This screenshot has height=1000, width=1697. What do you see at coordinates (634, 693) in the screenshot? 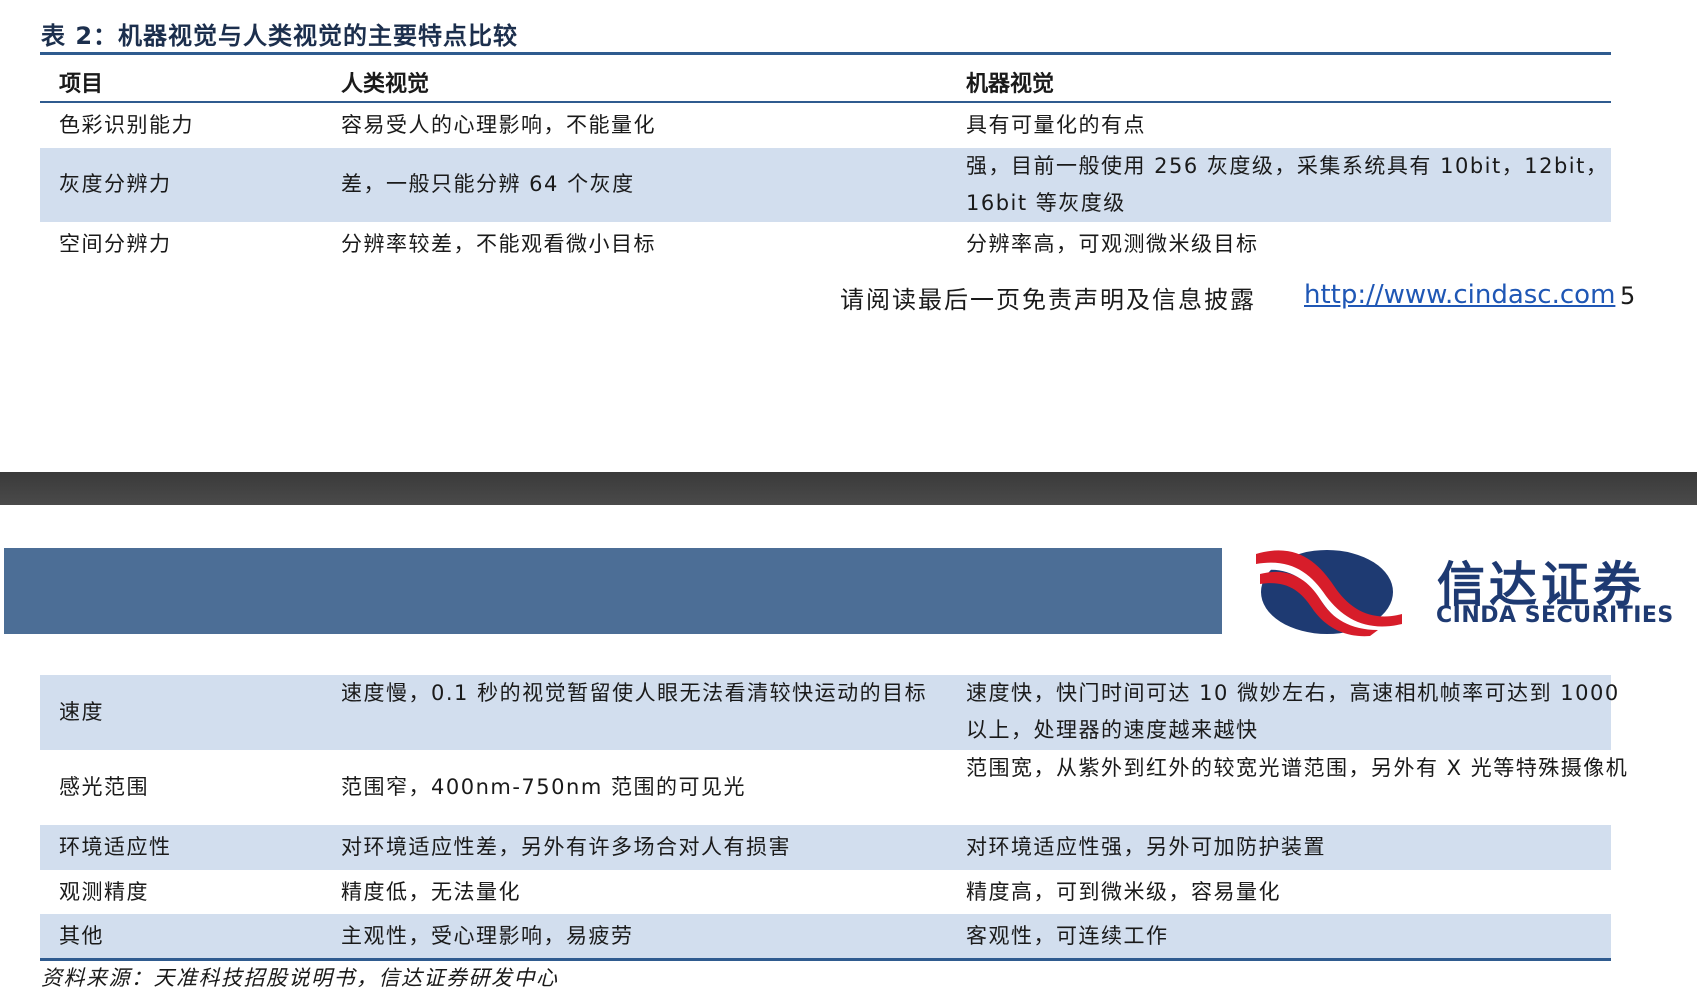
I see `cell-human: 速度慢，0.1 秒的视觉暂留使人眼无法看清较快运动的目标` at bounding box center [634, 693].